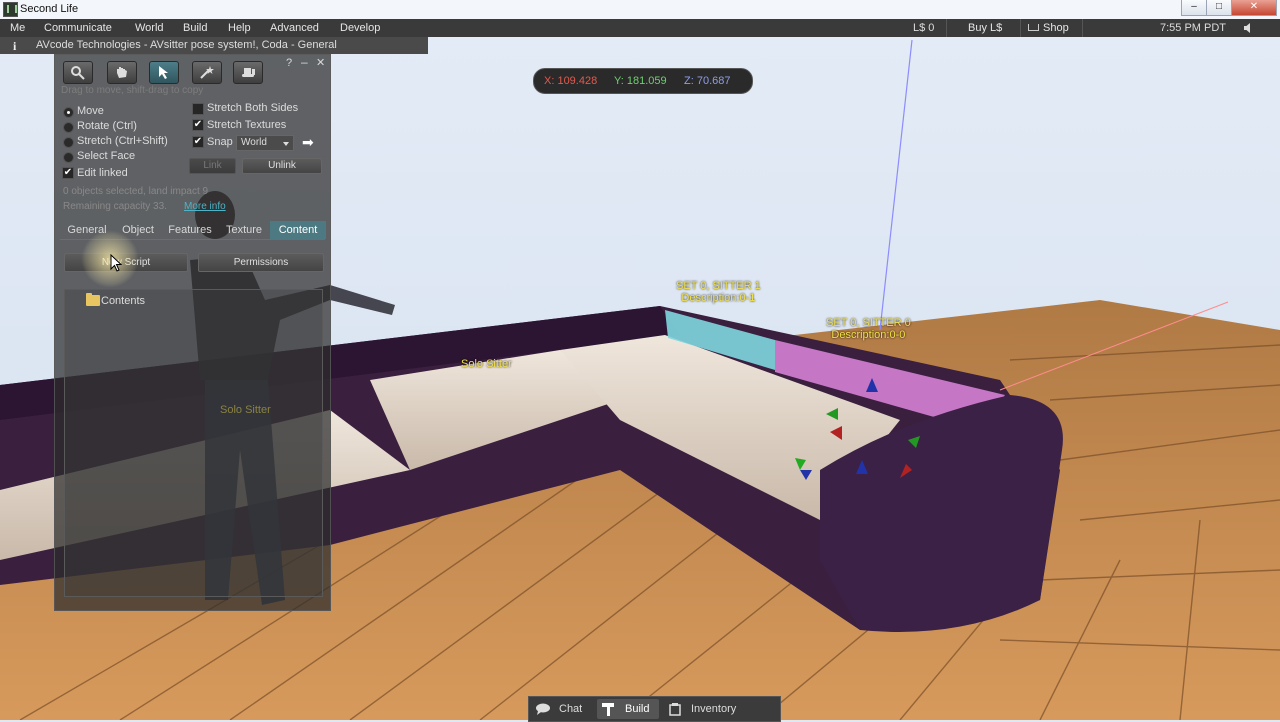  I want to click on speaker-icon, so click(1247, 28).